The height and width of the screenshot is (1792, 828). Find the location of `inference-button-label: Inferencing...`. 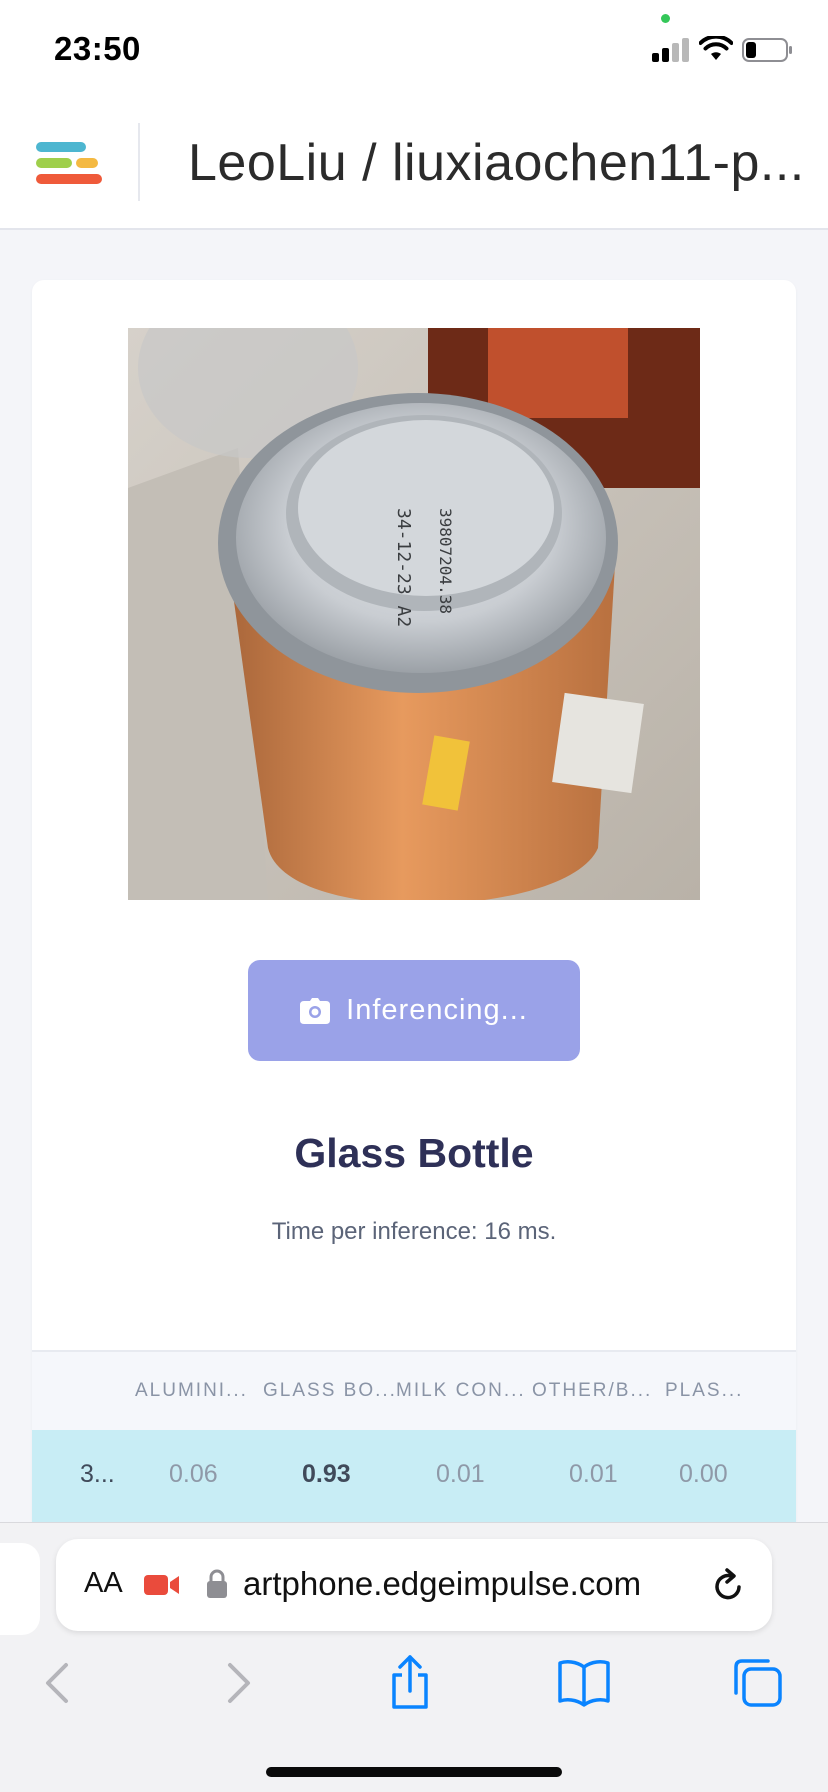

inference-button-label: Inferencing... is located at coordinates (437, 1010).